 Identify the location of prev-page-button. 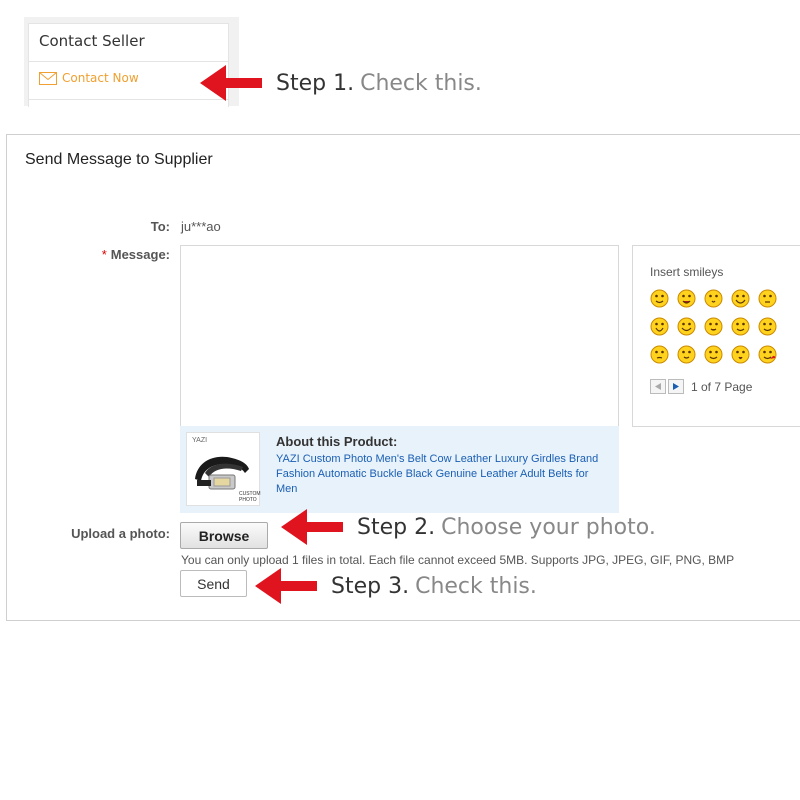
(658, 386).